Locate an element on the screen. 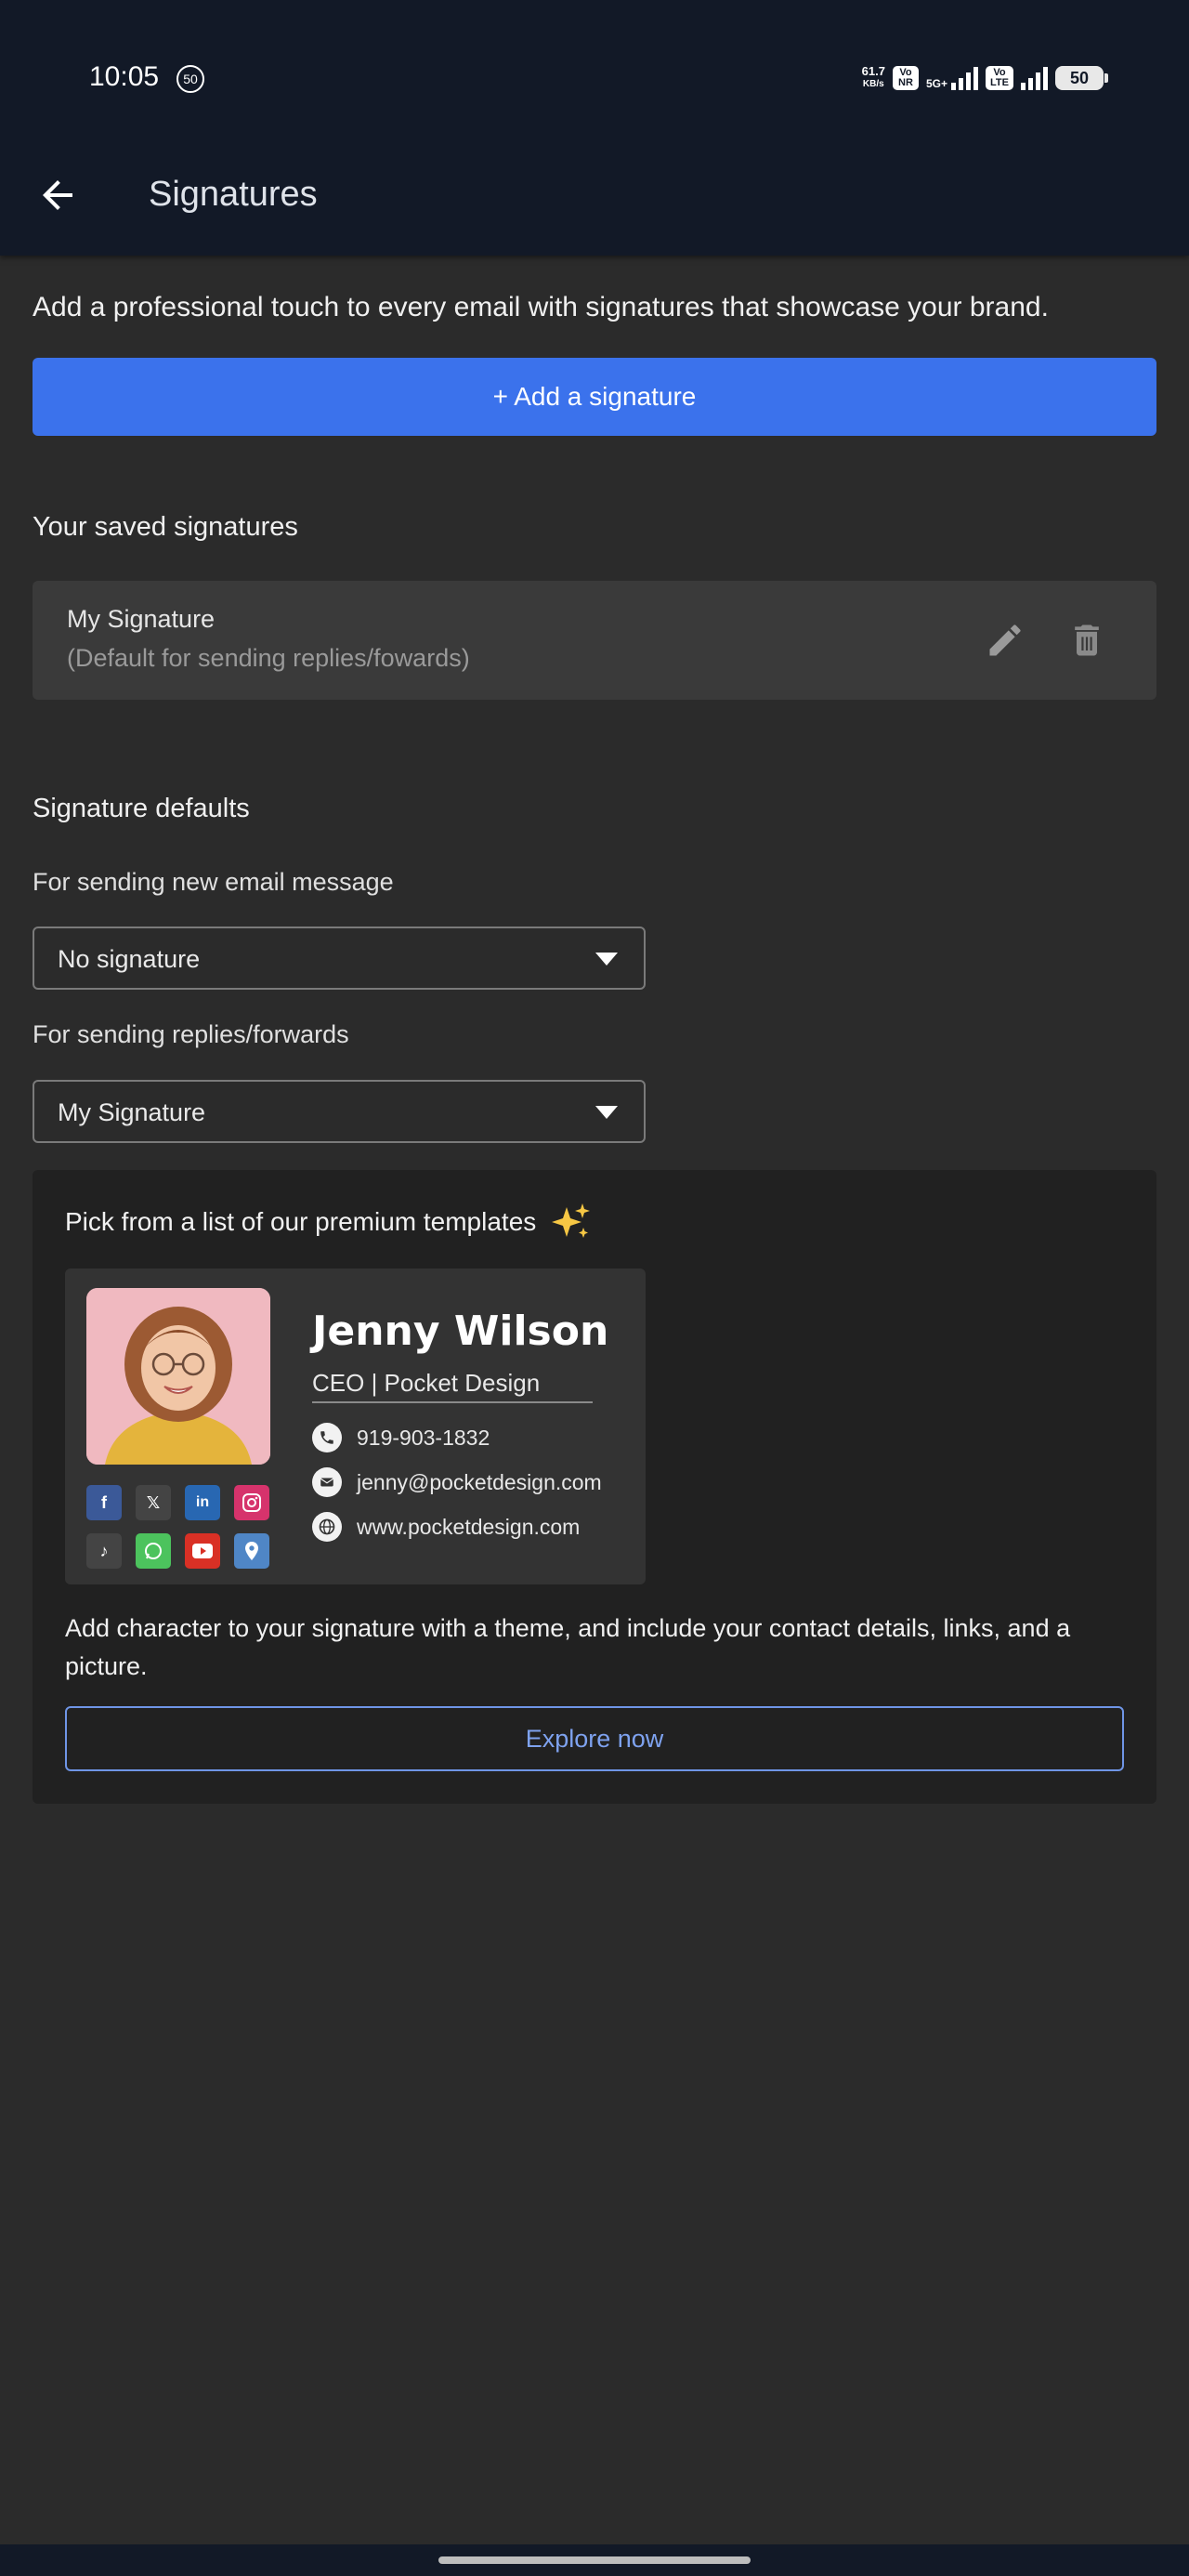  edit-icon is located at coordinates (1005, 640).